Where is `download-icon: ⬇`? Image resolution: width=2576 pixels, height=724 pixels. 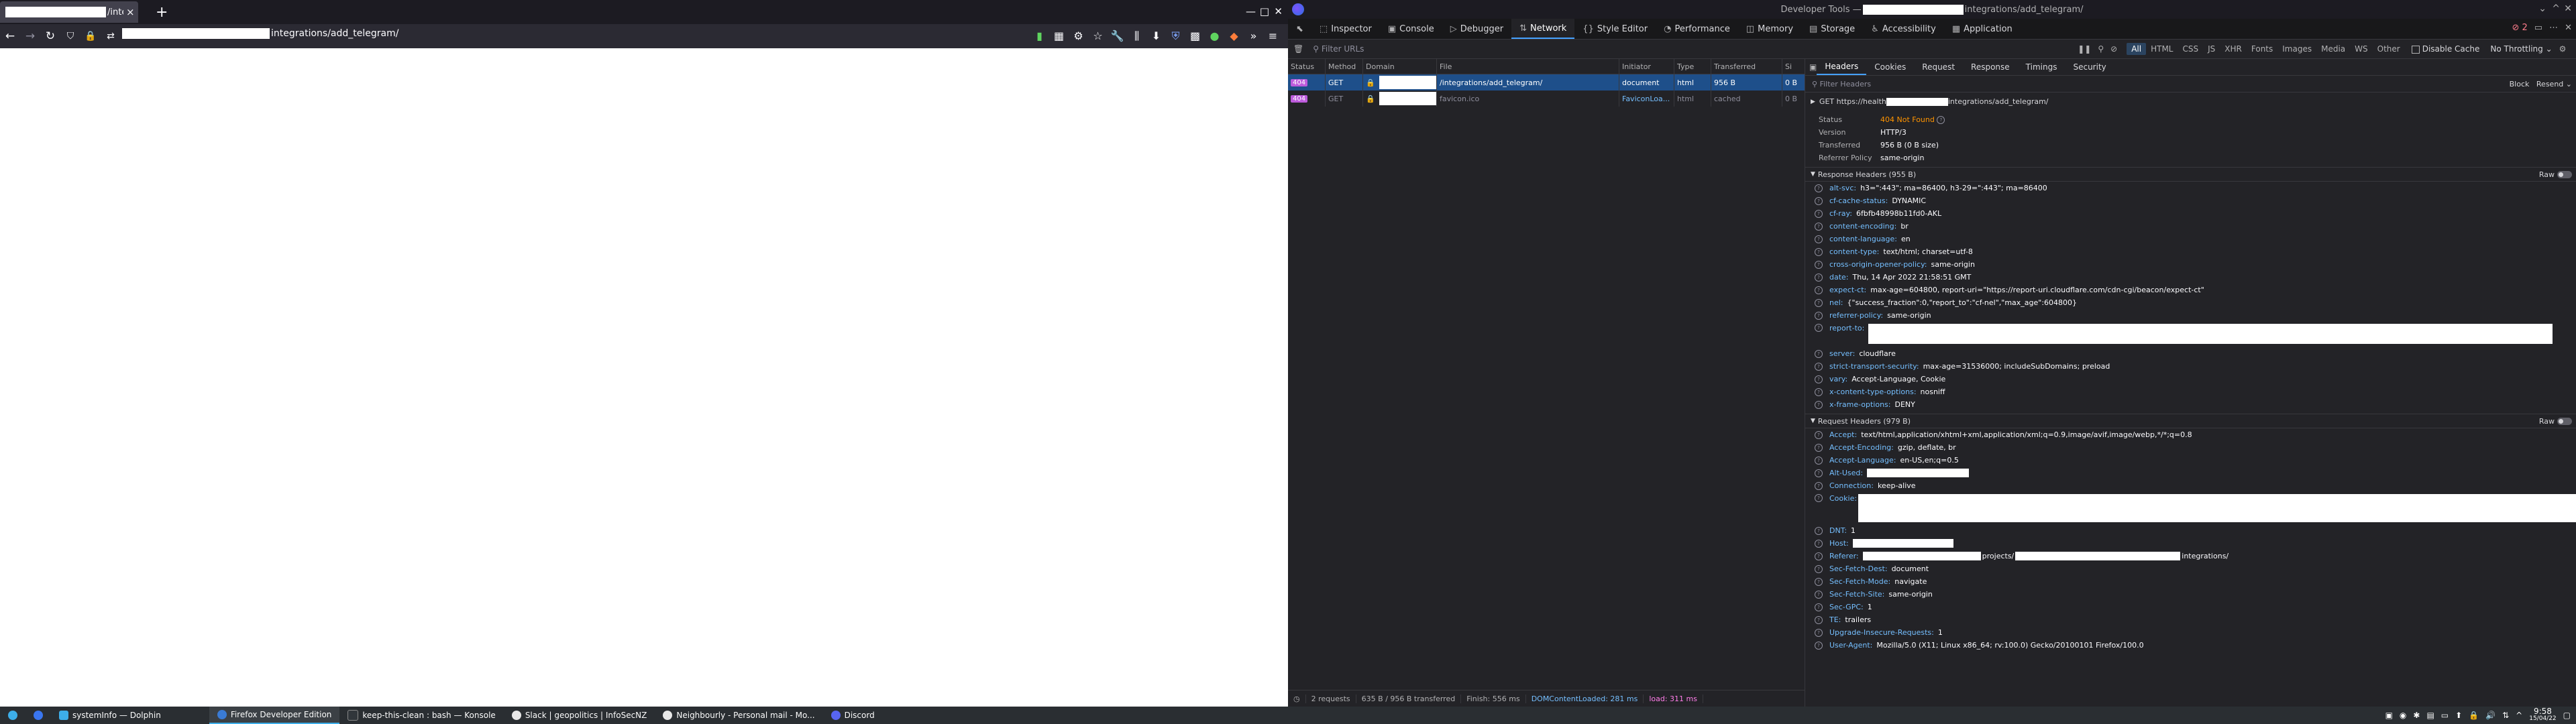 download-icon: ⬇ is located at coordinates (1156, 36).